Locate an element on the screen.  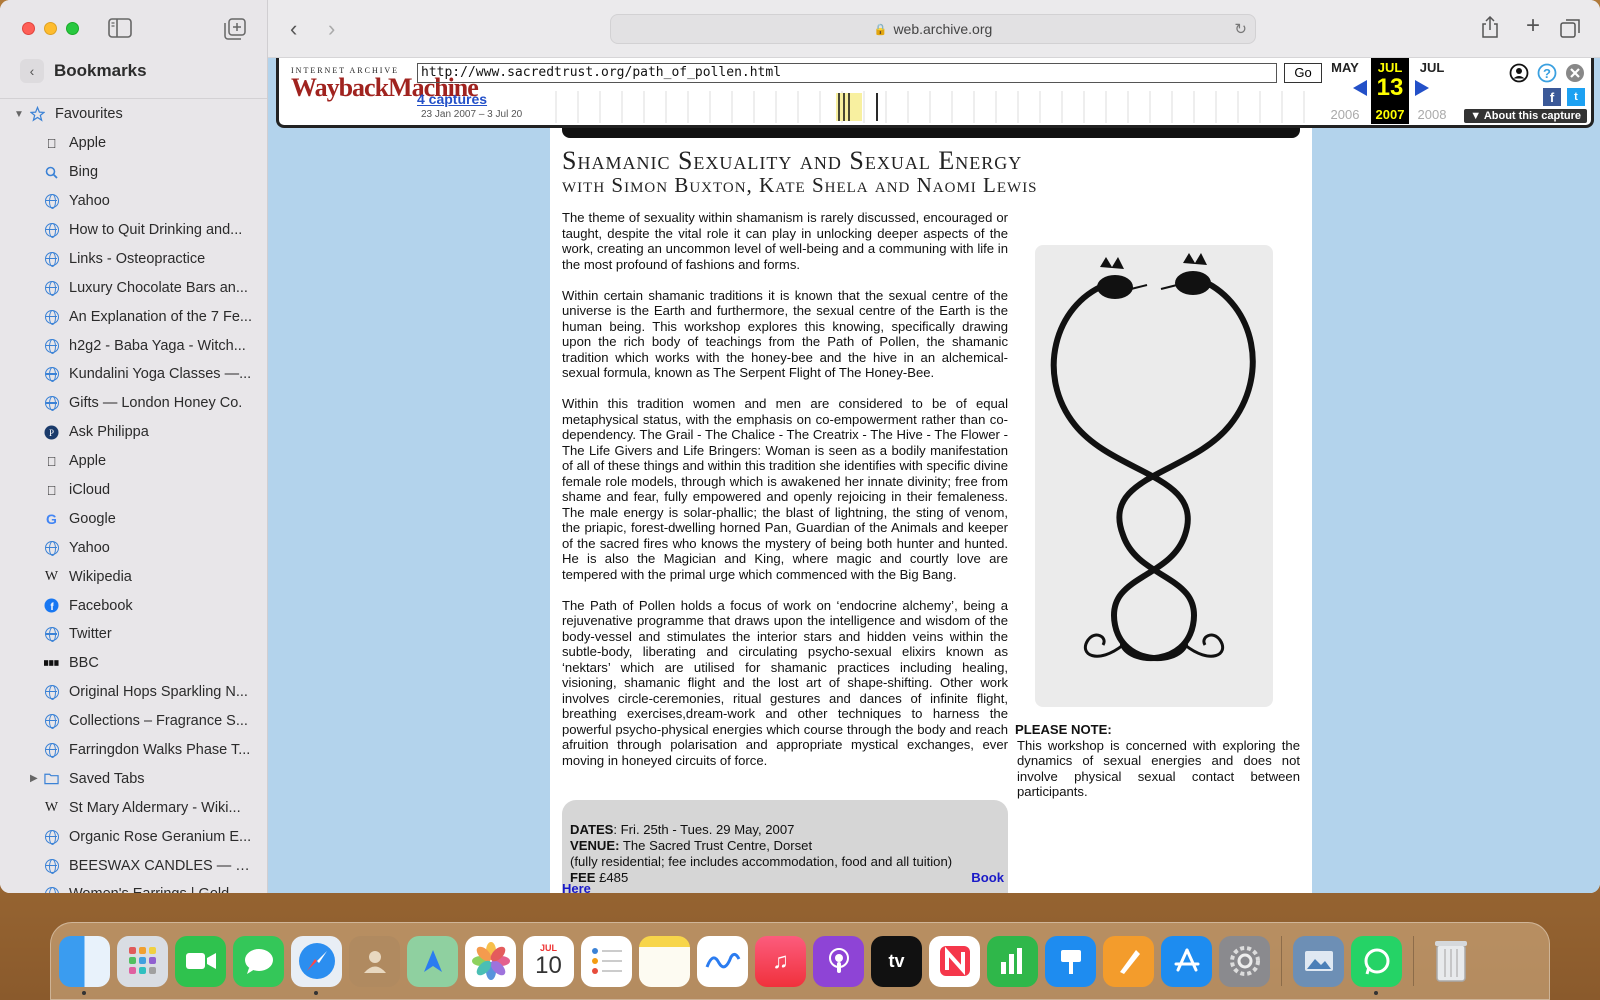
here-link: Here is located at coordinates (576, 887).